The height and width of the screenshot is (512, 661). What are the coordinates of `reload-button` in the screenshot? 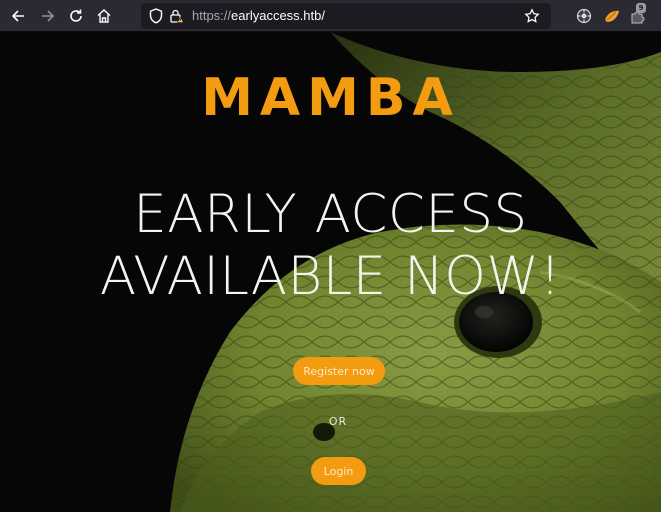 It's located at (76, 16).